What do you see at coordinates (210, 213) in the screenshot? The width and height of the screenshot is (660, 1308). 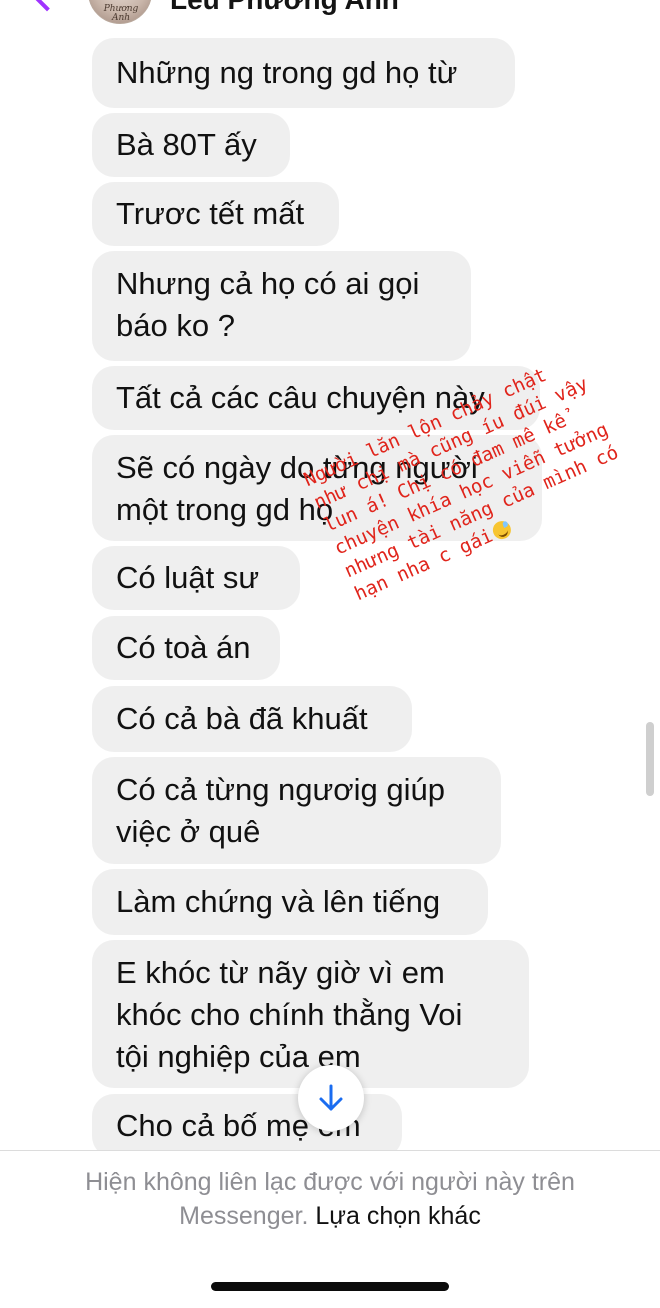 I see `message-text: Trươc tết mất` at bounding box center [210, 213].